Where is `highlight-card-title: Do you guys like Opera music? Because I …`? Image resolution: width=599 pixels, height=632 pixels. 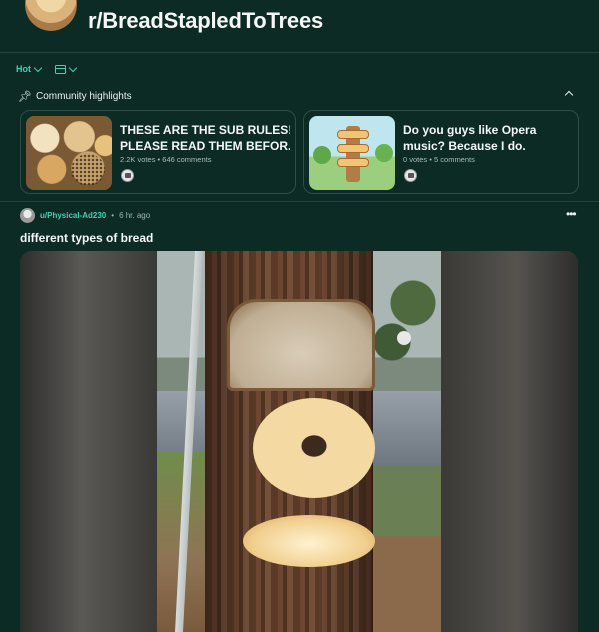
highlight-card-title: Do you guys like Opera music? Because I … is located at coordinates (470, 138).